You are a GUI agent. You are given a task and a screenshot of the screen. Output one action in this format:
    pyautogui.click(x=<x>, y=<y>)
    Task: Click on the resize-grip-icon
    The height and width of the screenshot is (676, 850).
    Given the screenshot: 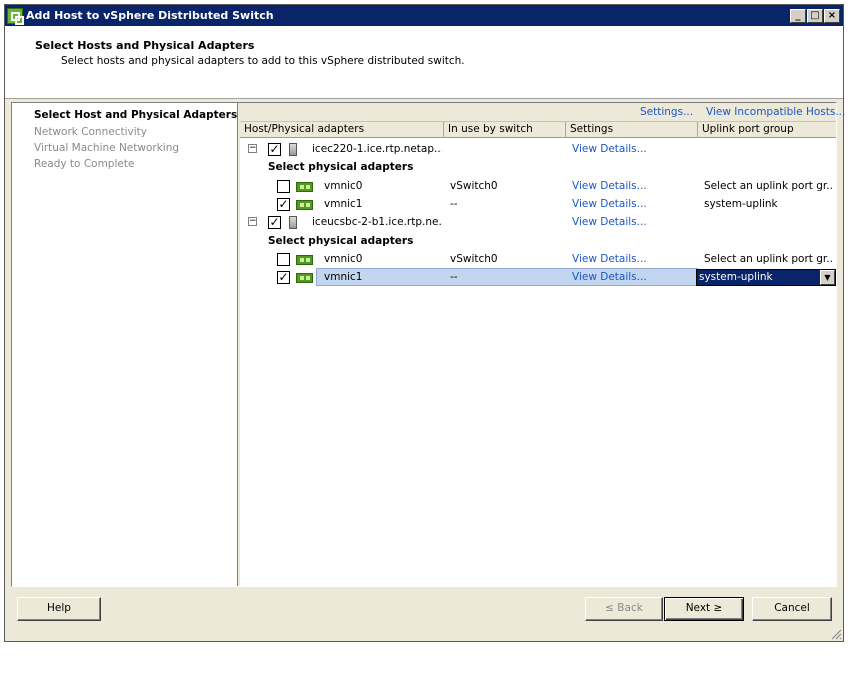 What is the action you would take?
    pyautogui.click(x=836, y=634)
    